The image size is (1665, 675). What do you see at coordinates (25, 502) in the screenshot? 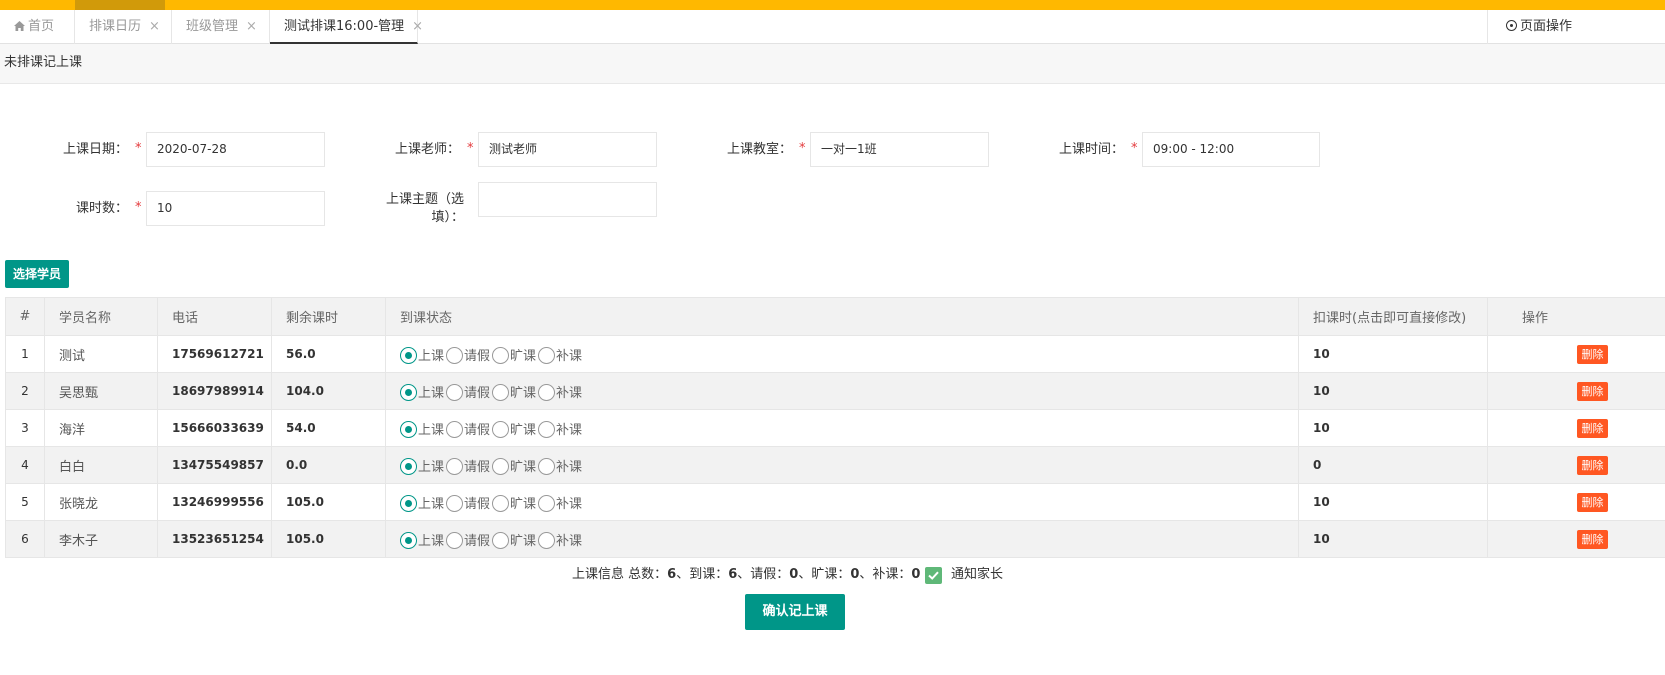
I see `row-index: 5` at bounding box center [25, 502].